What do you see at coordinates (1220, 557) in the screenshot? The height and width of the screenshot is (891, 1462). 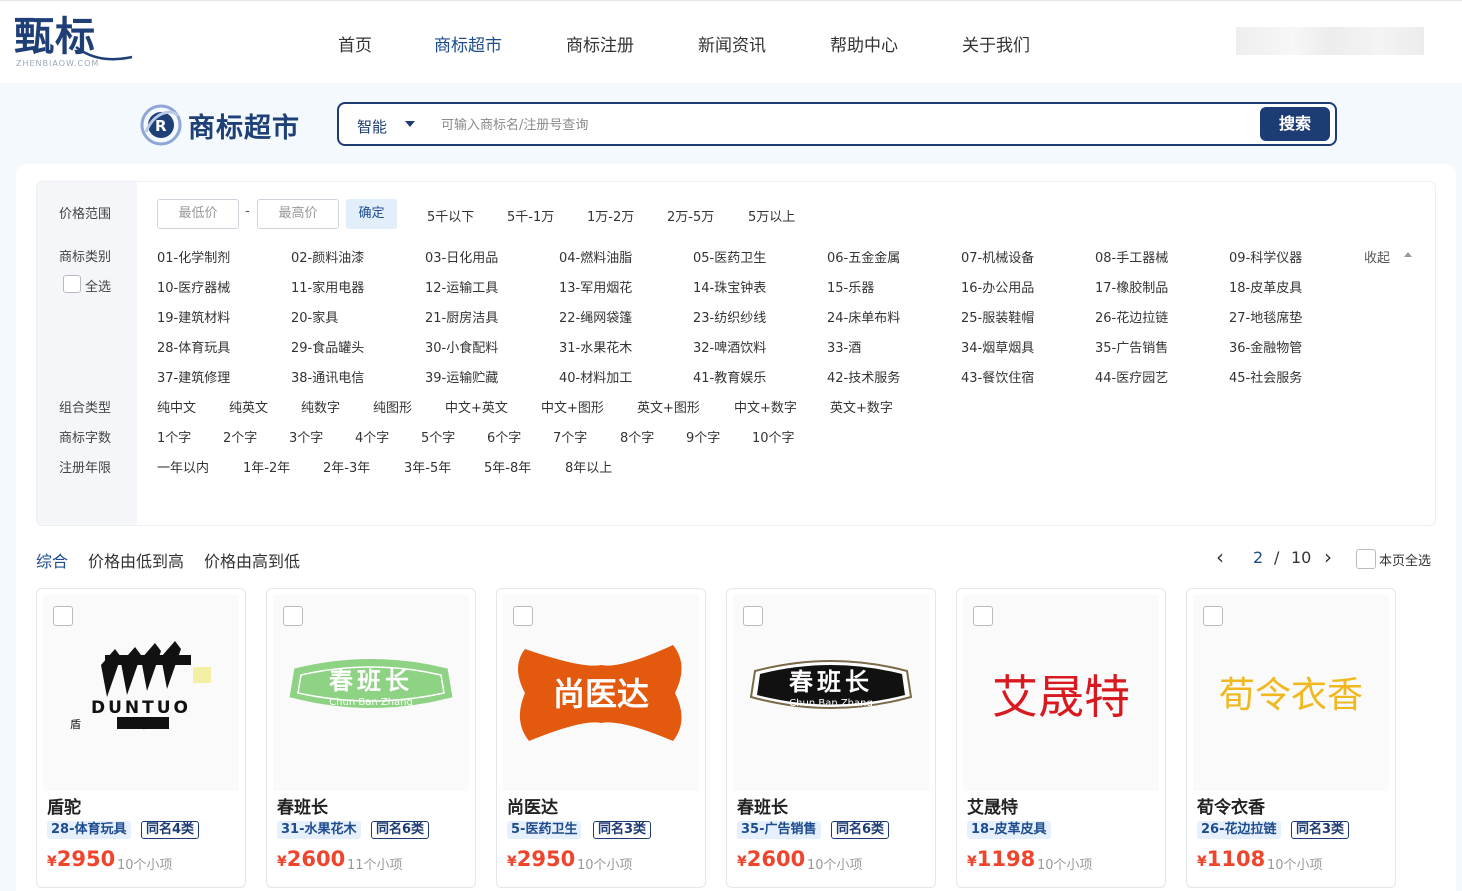 I see `prev-page-icon: ‹` at bounding box center [1220, 557].